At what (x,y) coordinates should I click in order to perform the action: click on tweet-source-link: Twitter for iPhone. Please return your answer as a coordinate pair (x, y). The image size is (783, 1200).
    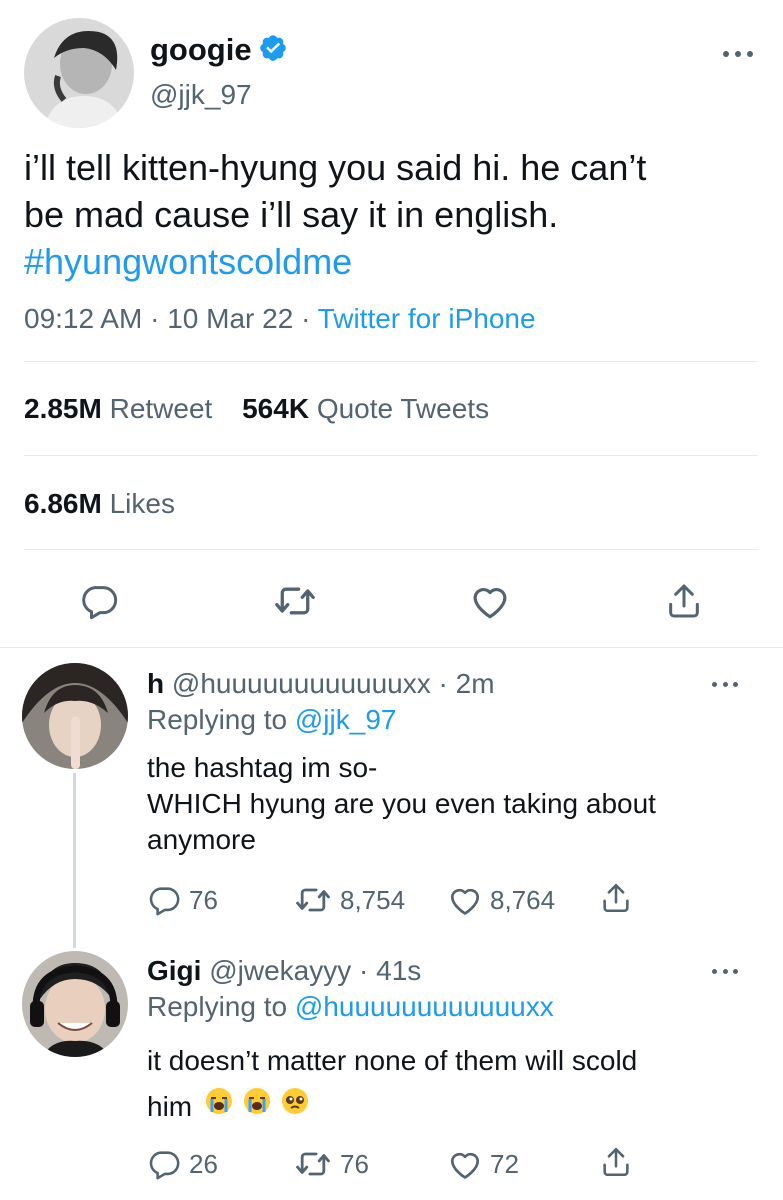
    Looking at the image, I should click on (427, 318).